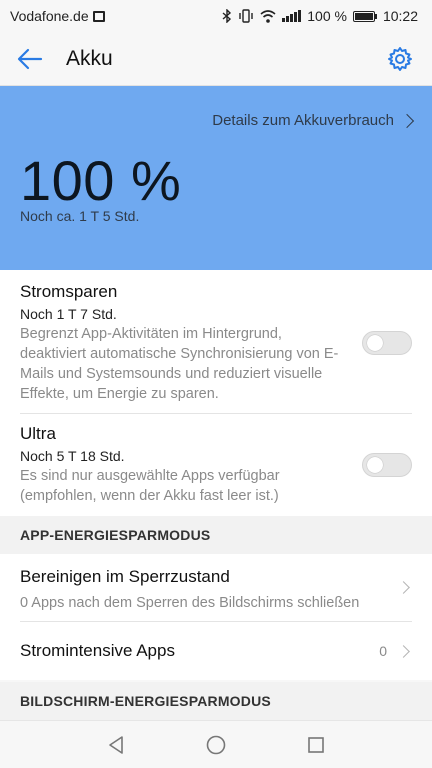 The width and height of the screenshot is (432, 768). I want to click on battery-percentage: 100 %, so click(101, 180).